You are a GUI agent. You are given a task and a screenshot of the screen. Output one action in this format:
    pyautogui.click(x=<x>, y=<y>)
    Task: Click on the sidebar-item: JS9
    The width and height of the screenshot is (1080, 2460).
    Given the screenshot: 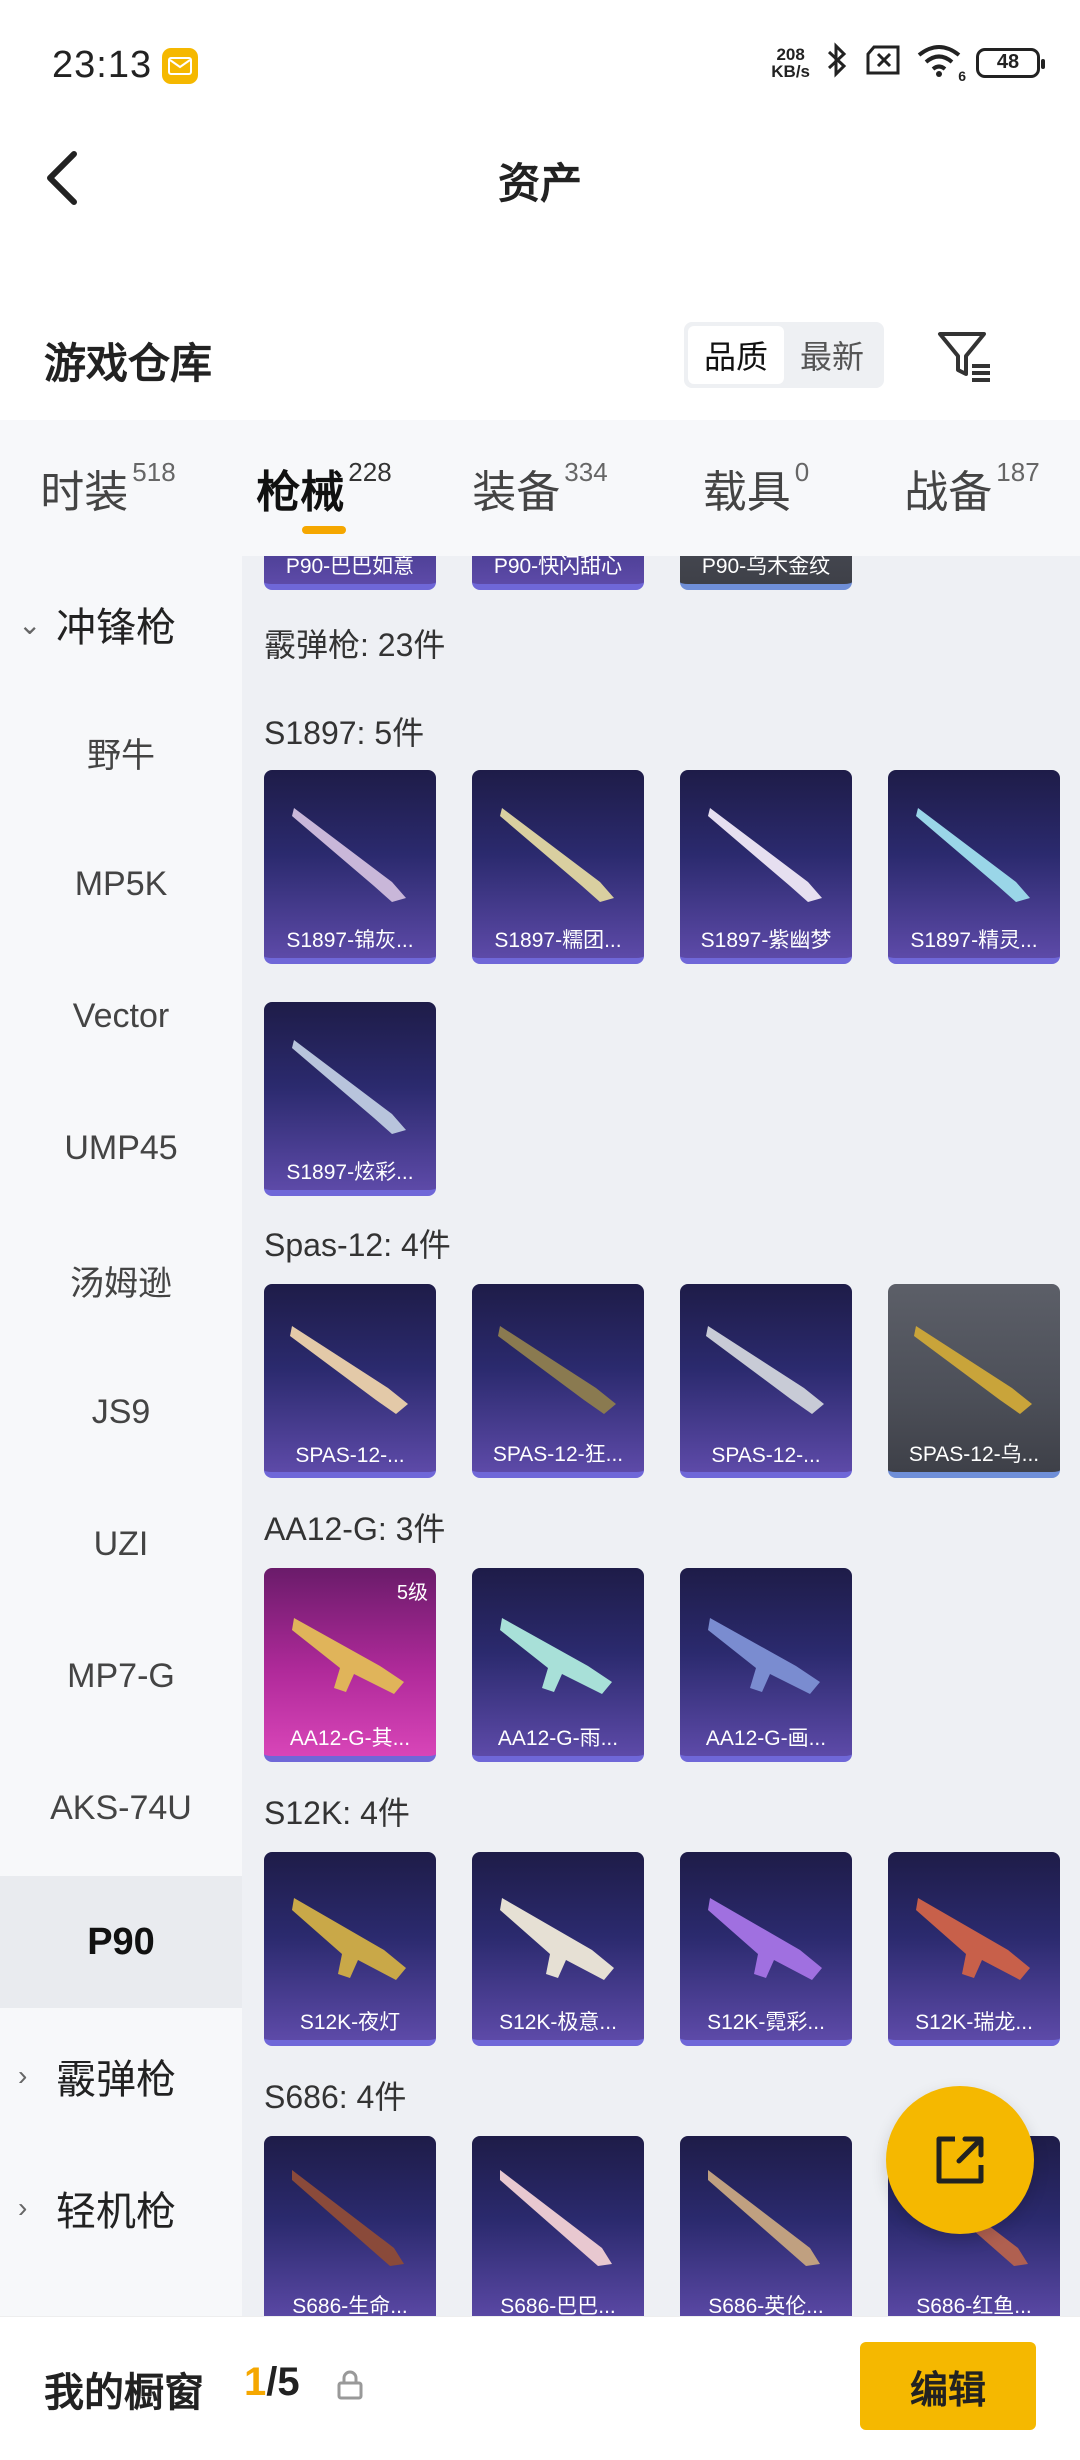 What is the action you would take?
    pyautogui.click(x=121, y=1412)
    